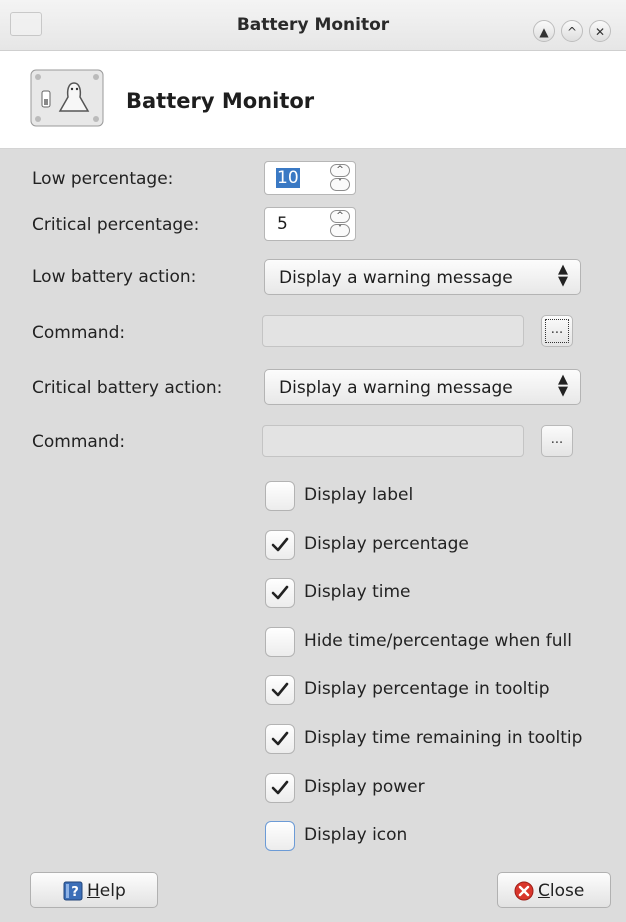 The height and width of the screenshot is (922, 626). Describe the element at coordinates (443, 738) in the screenshot. I see `option-label: Display time remaining in tooltip` at that location.